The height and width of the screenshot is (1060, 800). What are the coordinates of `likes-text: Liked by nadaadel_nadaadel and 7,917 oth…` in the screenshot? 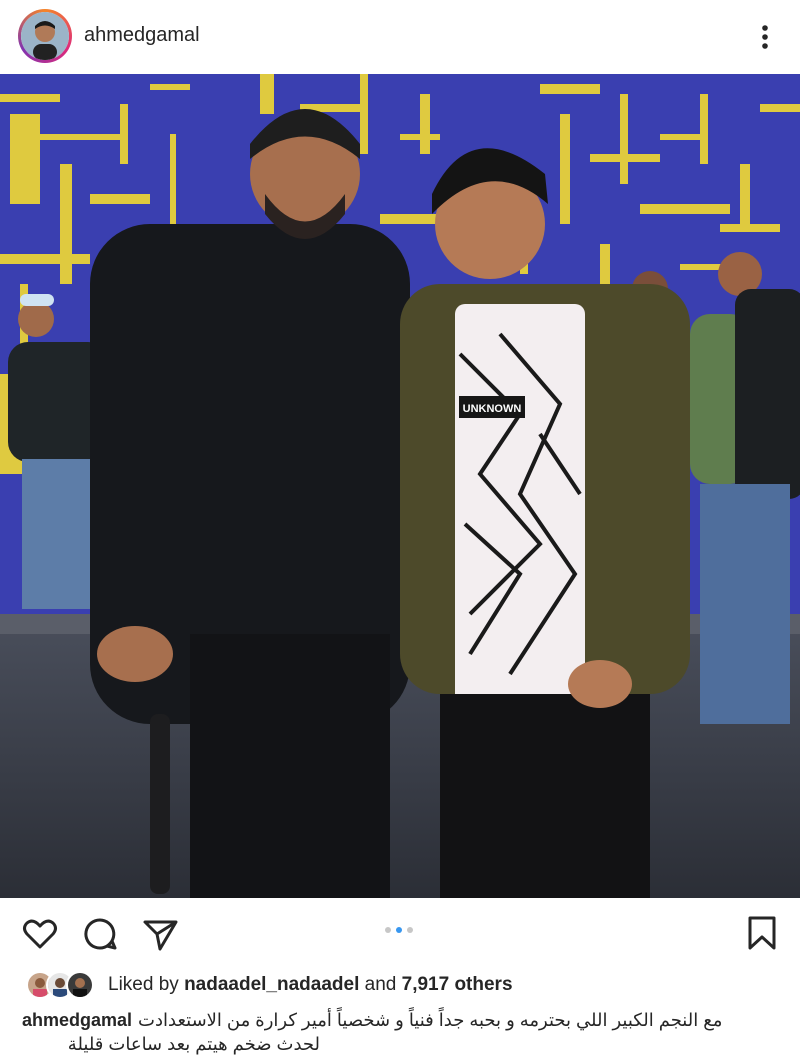 It's located at (310, 985).